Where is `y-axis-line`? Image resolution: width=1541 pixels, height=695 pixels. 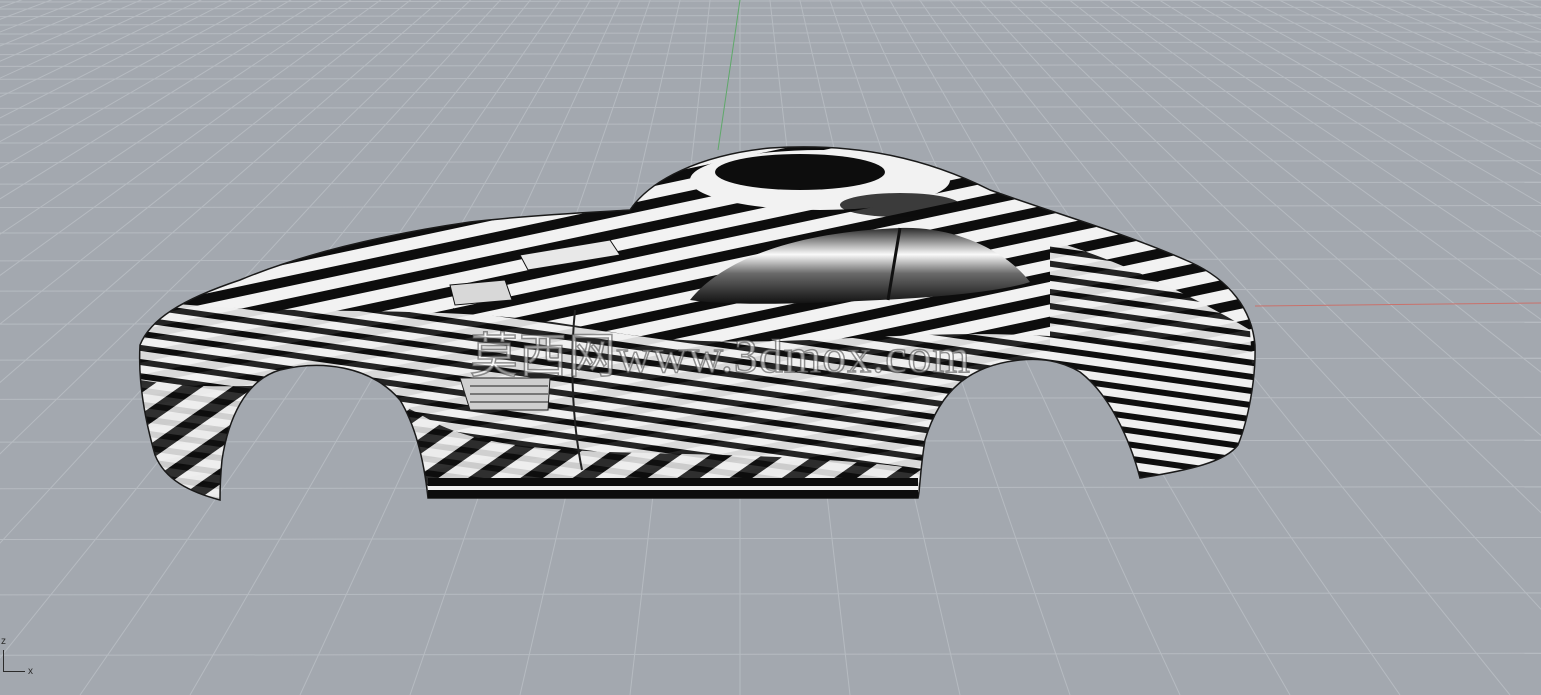 y-axis-line is located at coordinates (729, 75).